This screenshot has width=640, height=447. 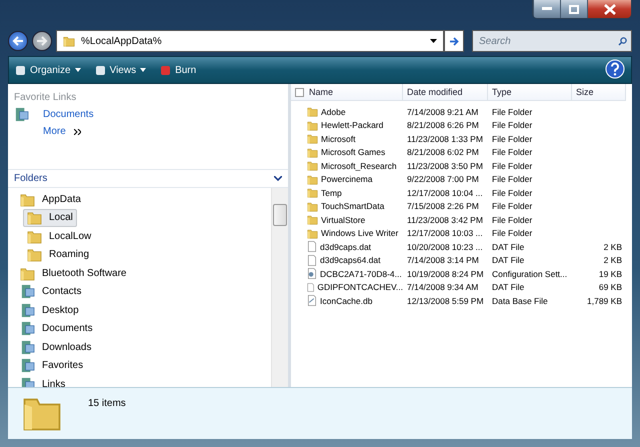 I want to click on toolbar-button: Views, so click(x=120, y=70).